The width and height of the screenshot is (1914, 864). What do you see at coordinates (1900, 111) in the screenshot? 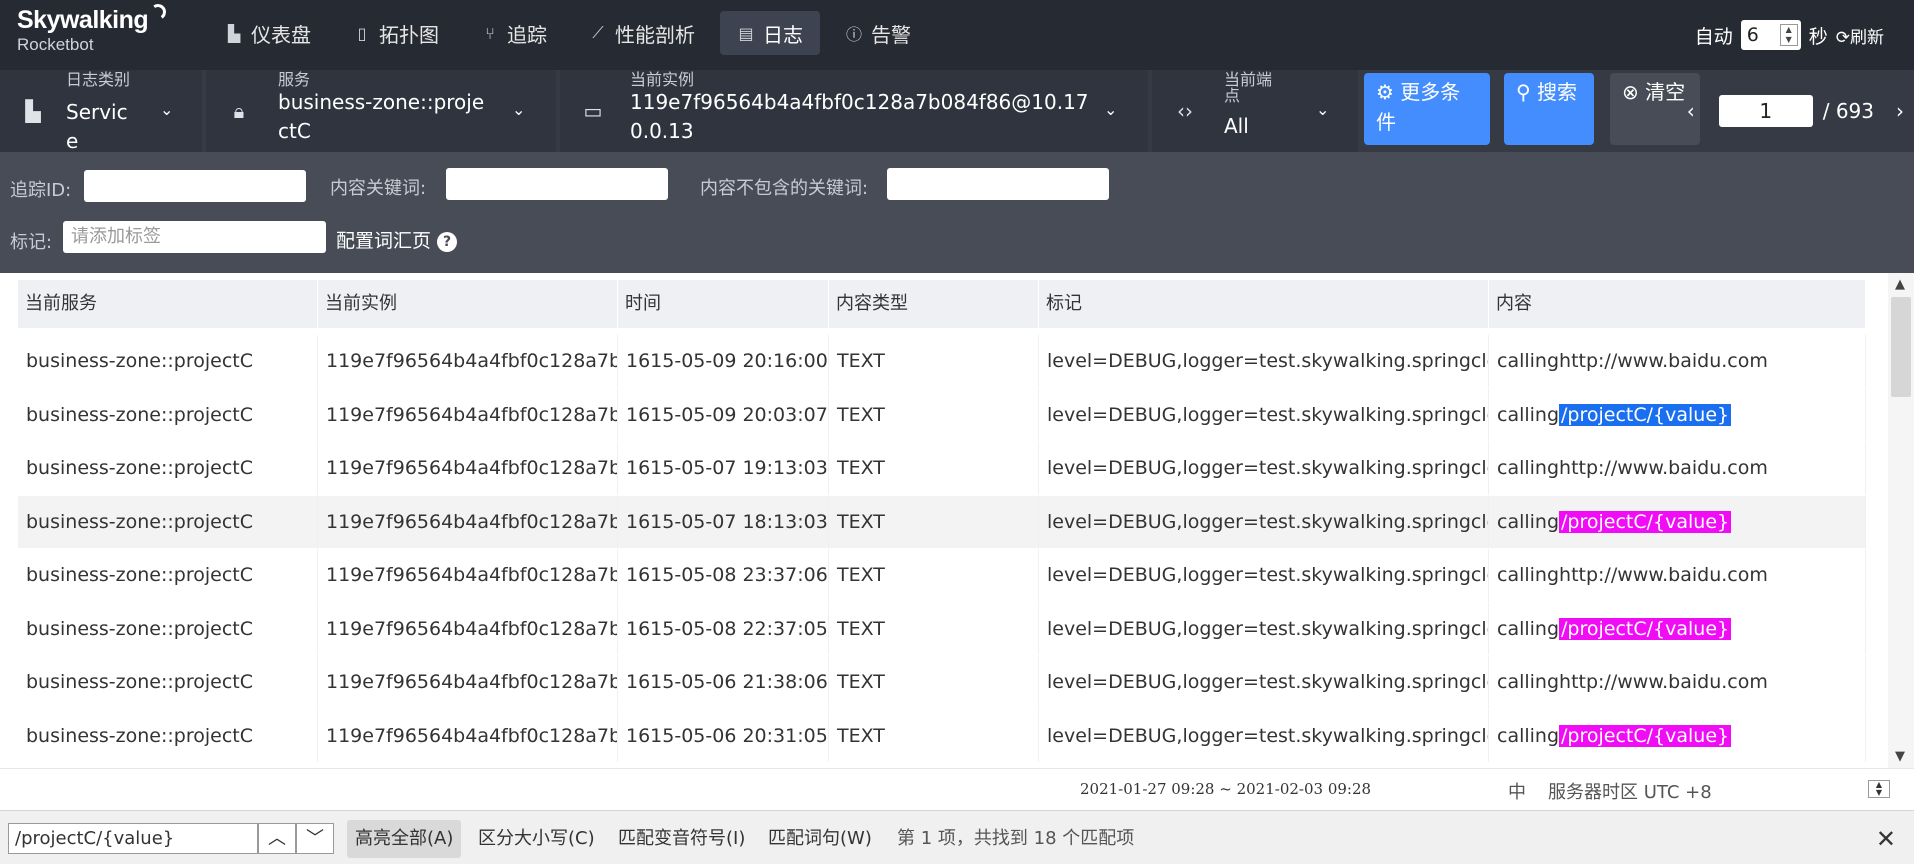
I see `next-page-icon: ›` at bounding box center [1900, 111].